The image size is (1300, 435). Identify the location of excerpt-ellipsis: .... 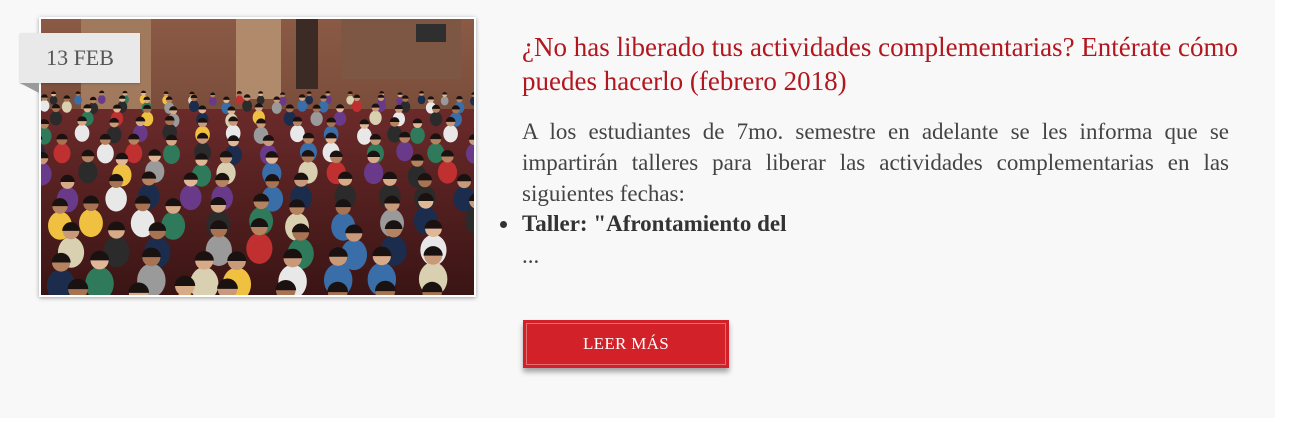
(531, 255).